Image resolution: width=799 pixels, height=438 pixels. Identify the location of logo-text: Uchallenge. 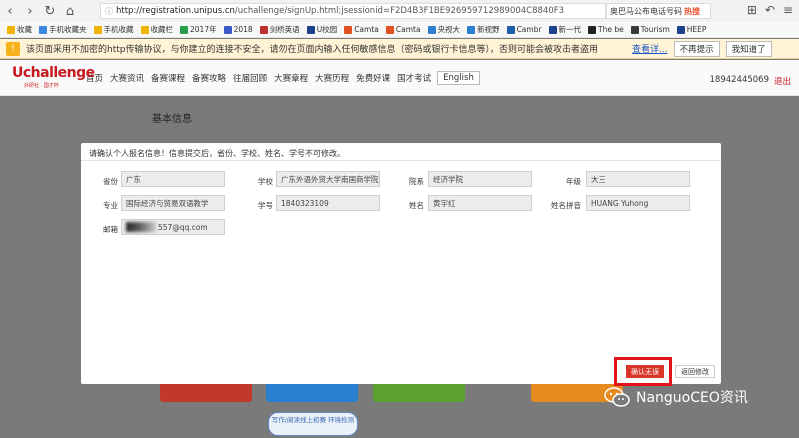
(53, 72).